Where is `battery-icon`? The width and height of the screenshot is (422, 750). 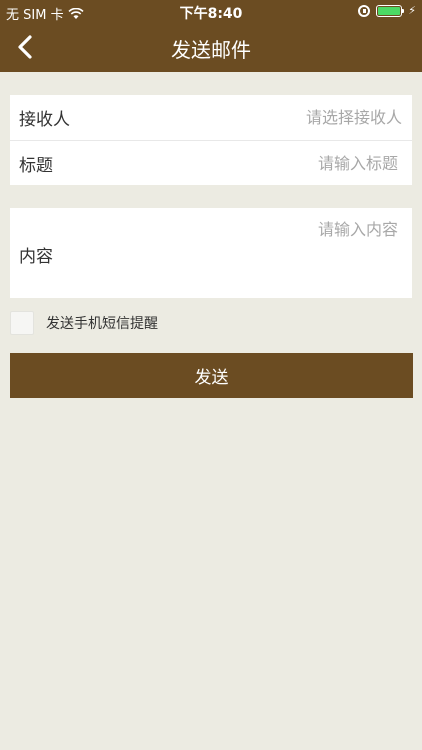
battery-icon is located at coordinates (390, 10).